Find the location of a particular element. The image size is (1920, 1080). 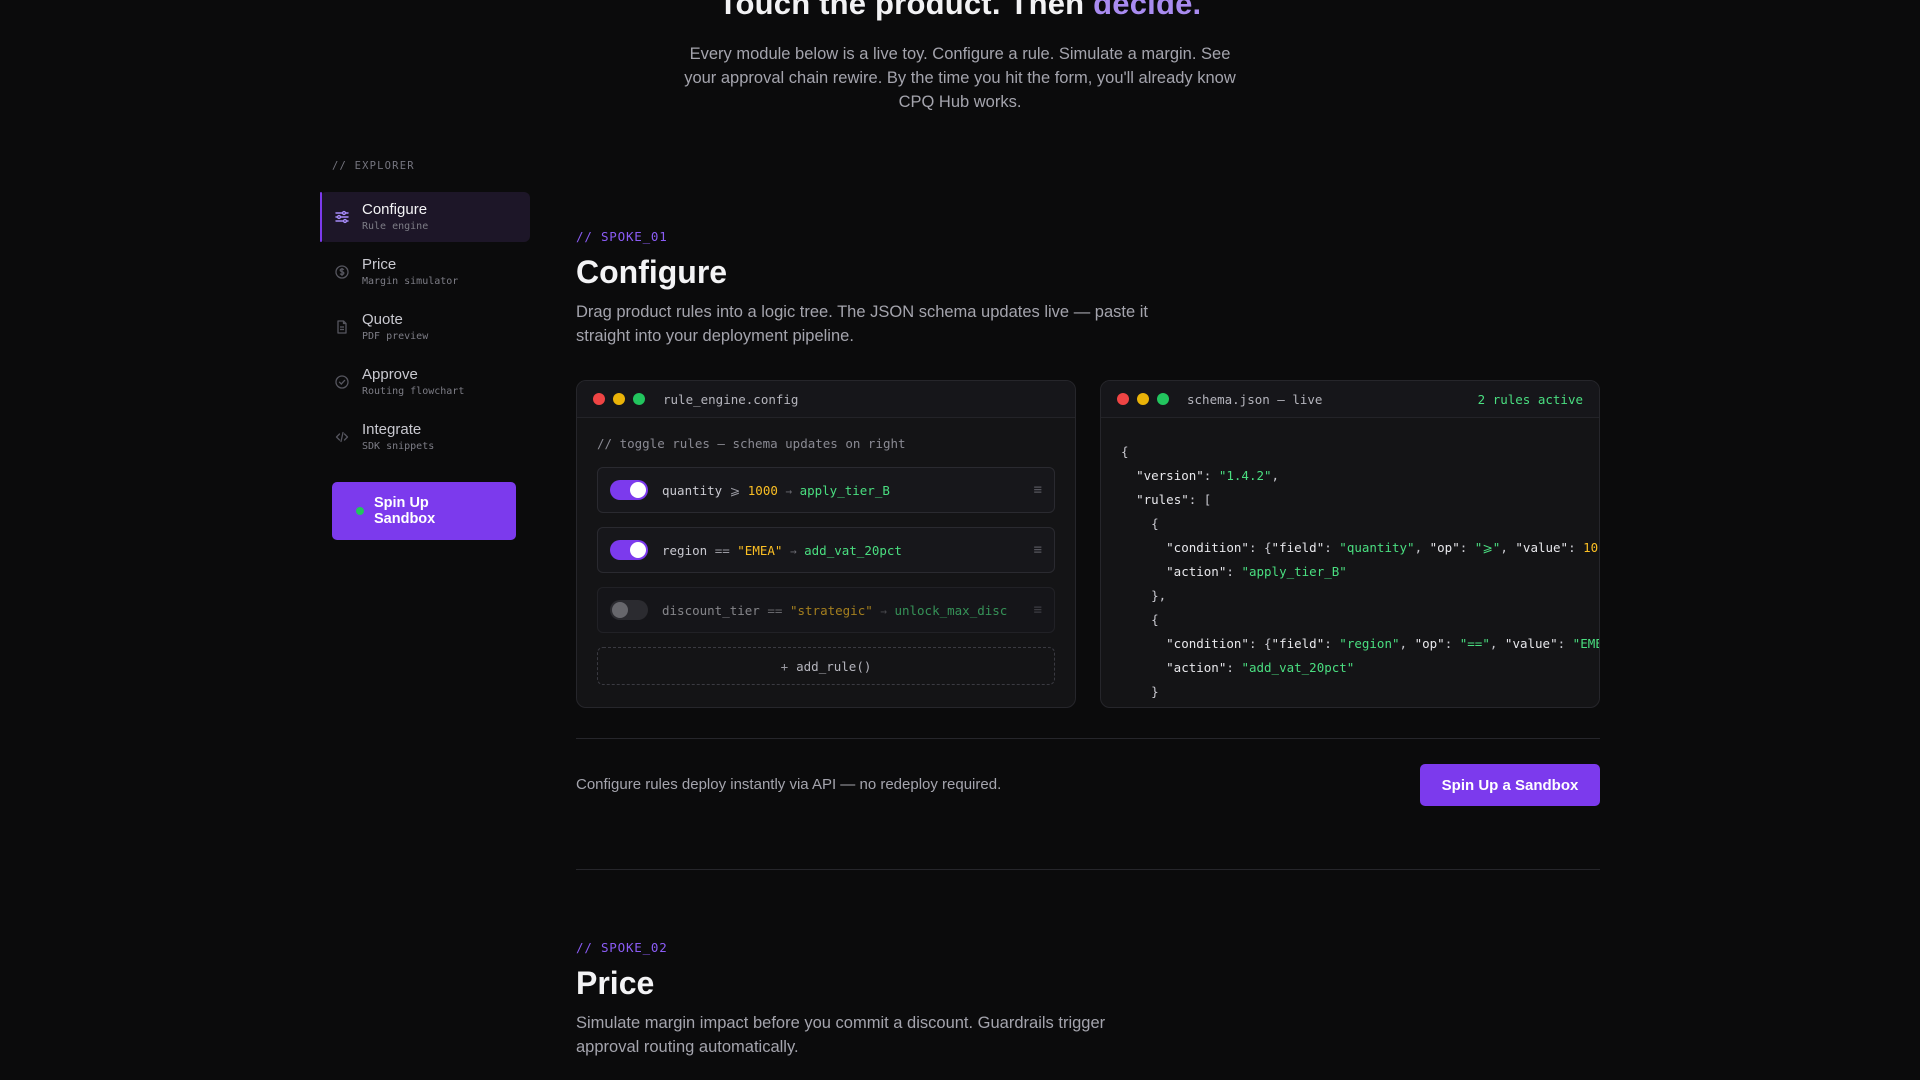

sidebar-item-configure: Configure Rule engine is located at coordinates (425, 217).